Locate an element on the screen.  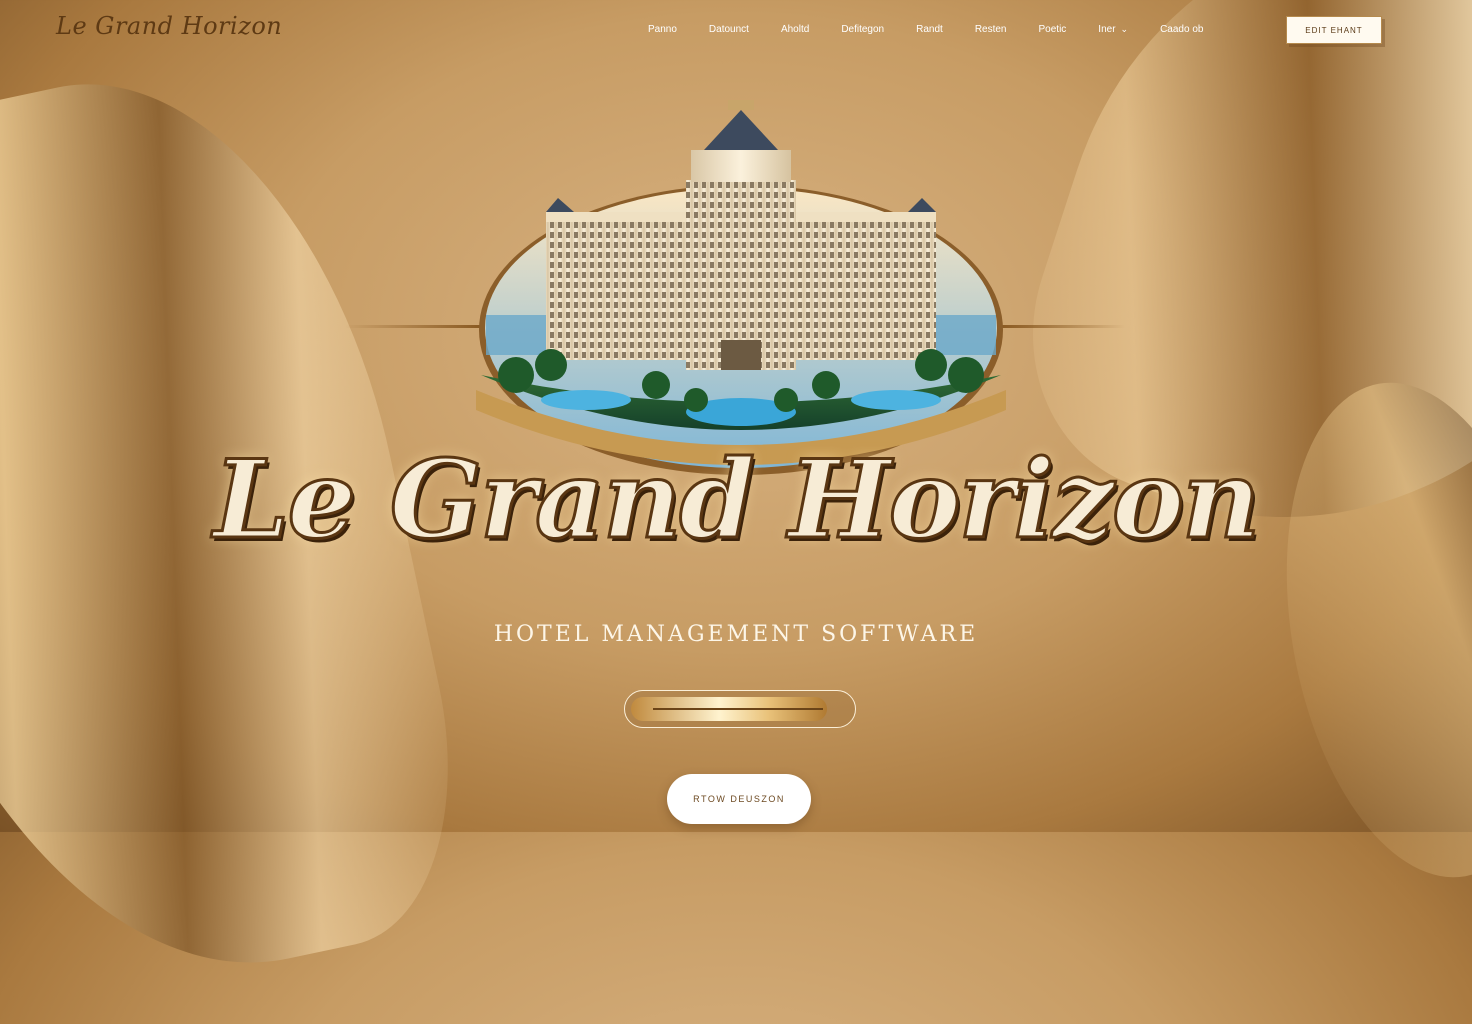
nav-item-caado-ob: Caado ob is located at coordinates (1181, 29).